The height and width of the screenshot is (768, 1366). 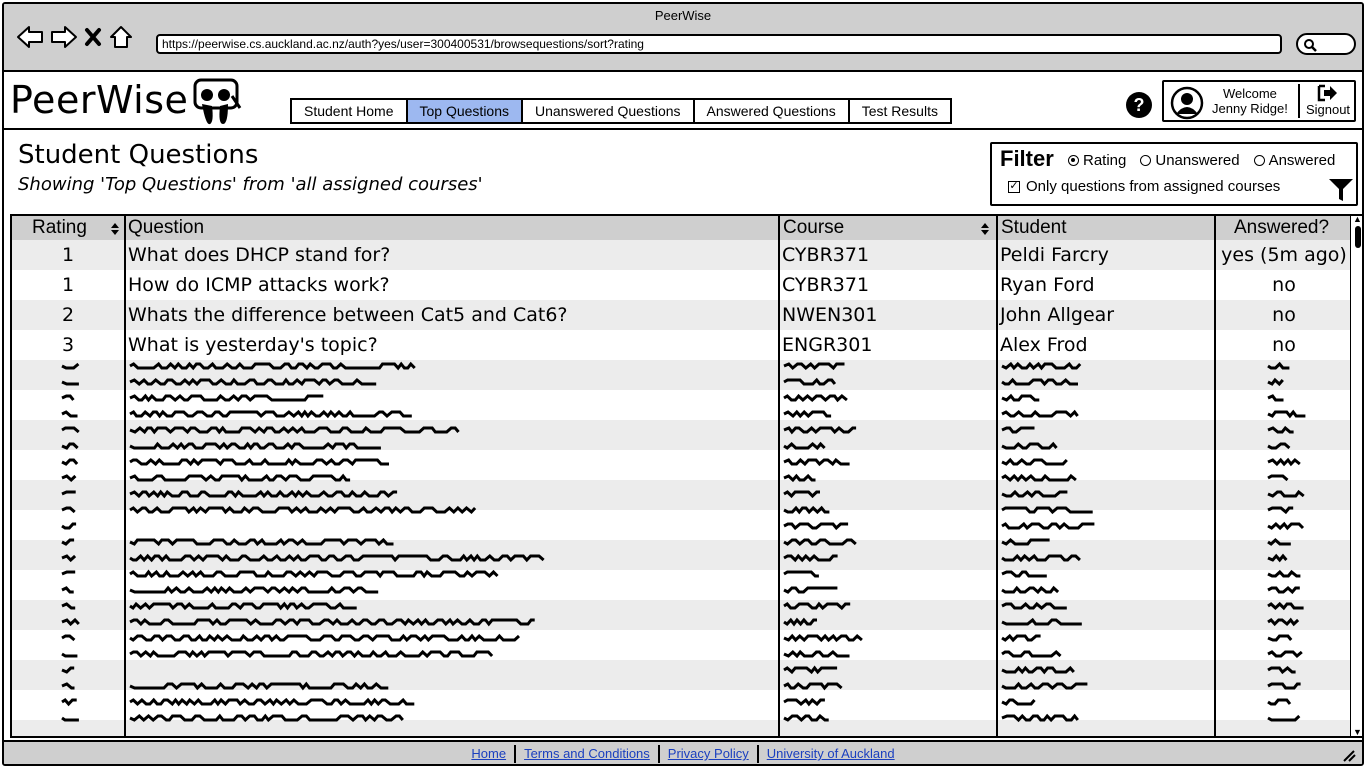 What do you see at coordinates (1284, 255) in the screenshot?
I see `answered-cell: yes (5m ago)` at bounding box center [1284, 255].